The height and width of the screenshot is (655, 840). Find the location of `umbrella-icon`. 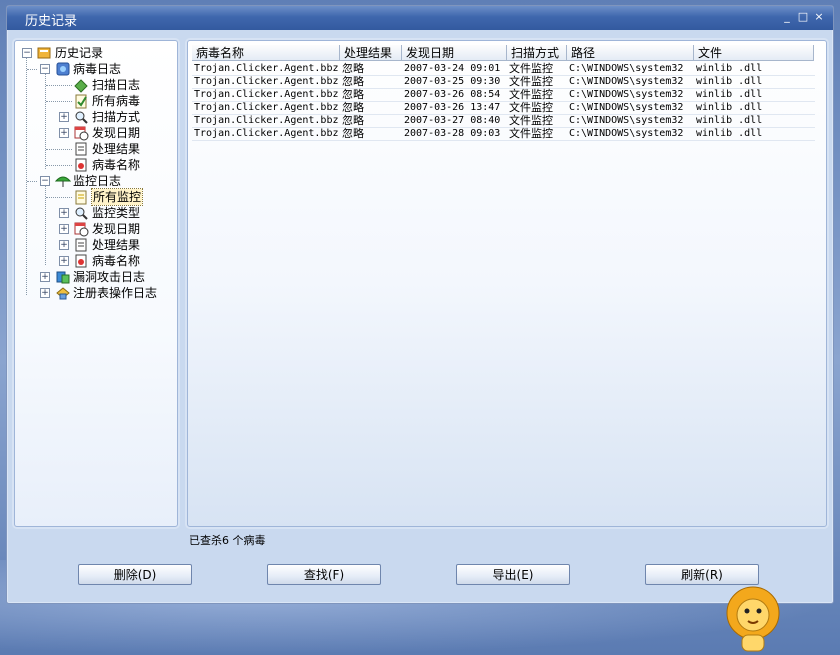

umbrella-icon is located at coordinates (63, 181).